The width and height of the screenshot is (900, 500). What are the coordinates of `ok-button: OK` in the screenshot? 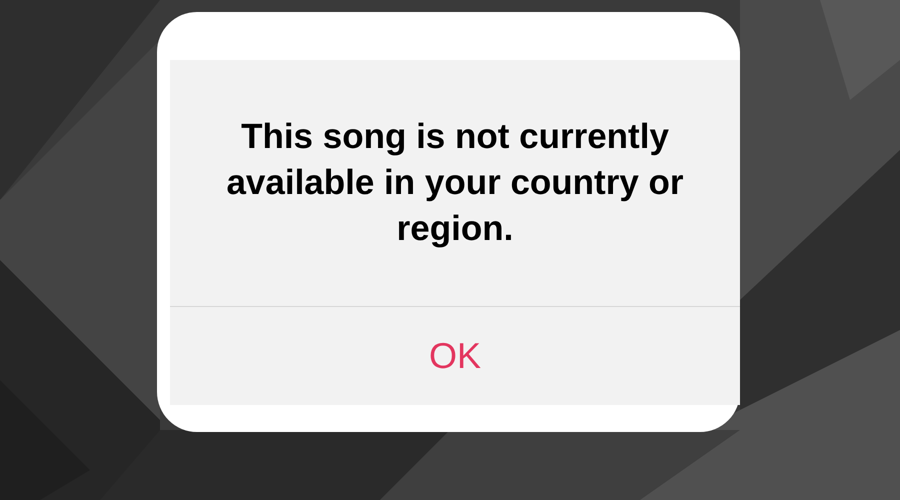 It's located at (454, 356).